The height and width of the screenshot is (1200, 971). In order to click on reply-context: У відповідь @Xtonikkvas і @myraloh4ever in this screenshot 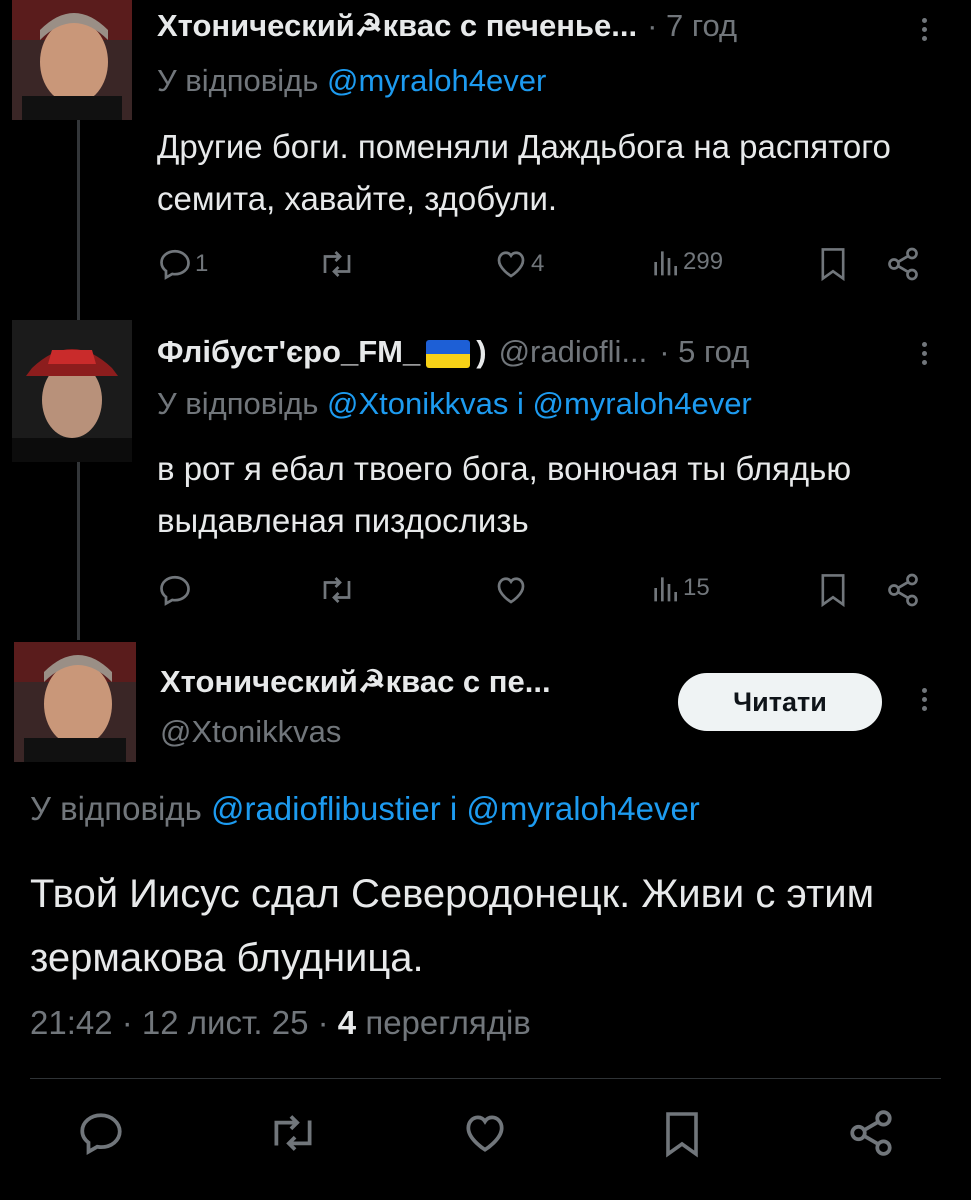, I will do `click(454, 404)`.